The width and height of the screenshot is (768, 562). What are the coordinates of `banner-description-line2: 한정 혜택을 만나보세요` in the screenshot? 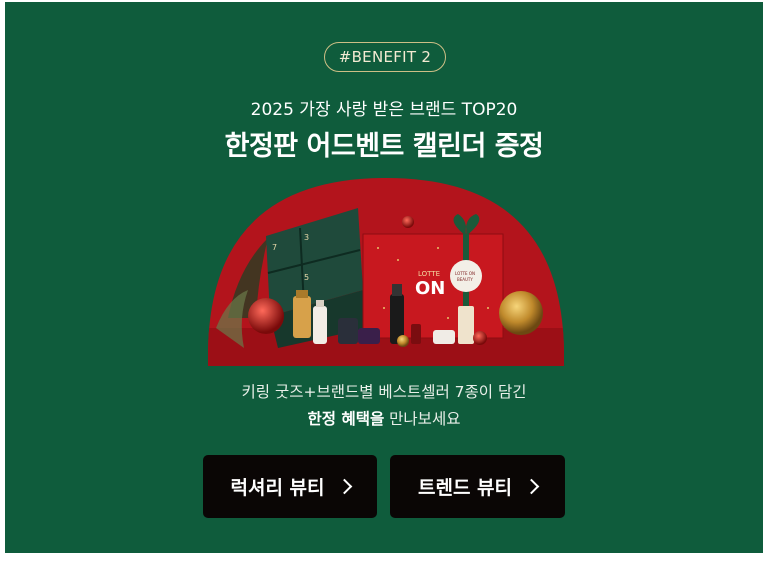 It's located at (384, 418).